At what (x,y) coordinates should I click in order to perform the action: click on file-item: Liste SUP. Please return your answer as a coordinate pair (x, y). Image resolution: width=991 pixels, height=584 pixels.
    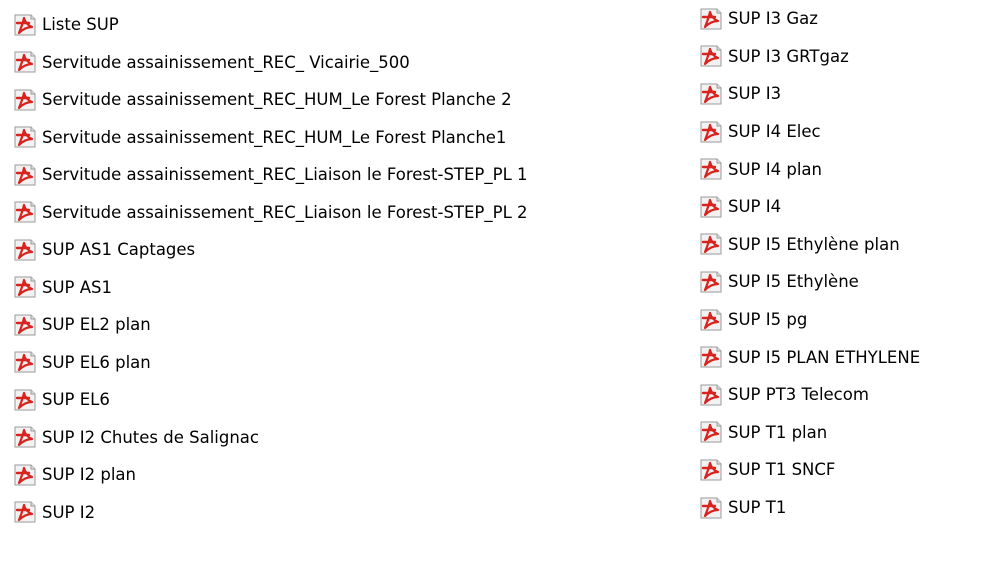
    Looking at the image, I should click on (270, 25).